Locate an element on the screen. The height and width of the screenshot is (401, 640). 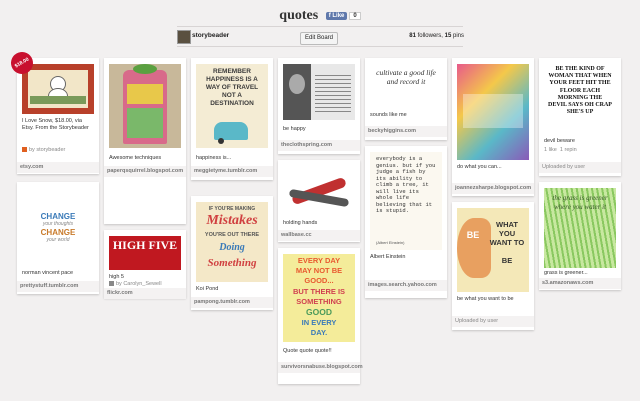
pin-image-text: CHANGE is located at coordinates (58, 216).